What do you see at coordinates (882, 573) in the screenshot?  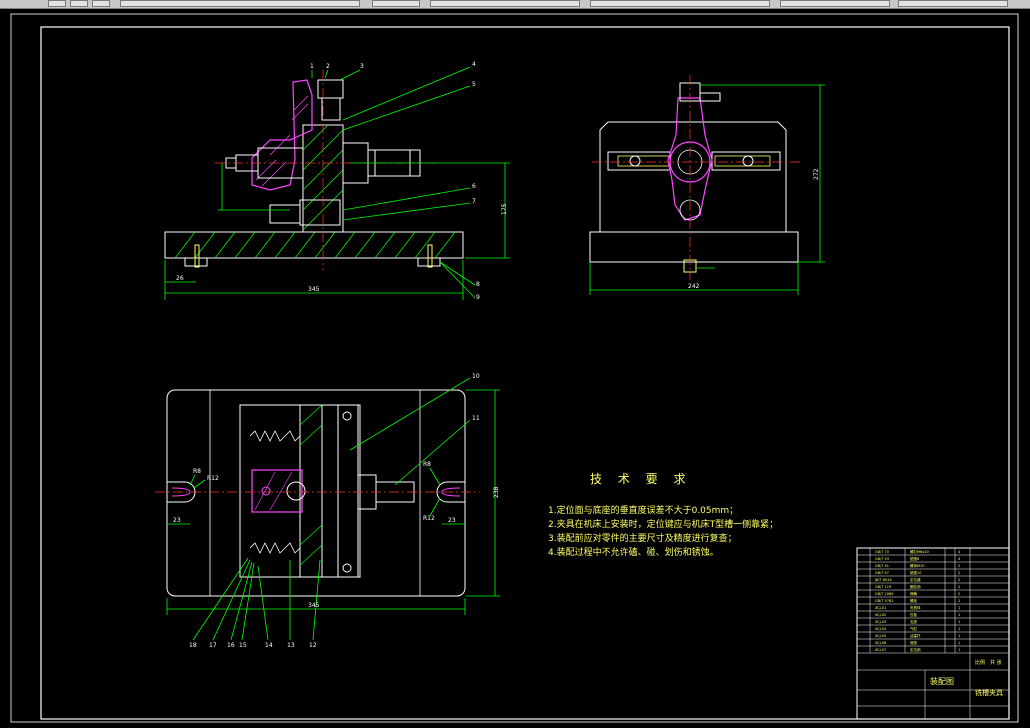 I see `svg-text: GB/T 97` at bounding box center [882, 573].